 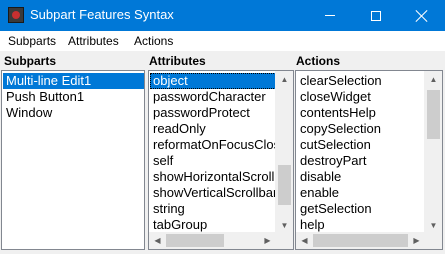 I want to click on actions-header: Actions, so click(x=318, y=61).